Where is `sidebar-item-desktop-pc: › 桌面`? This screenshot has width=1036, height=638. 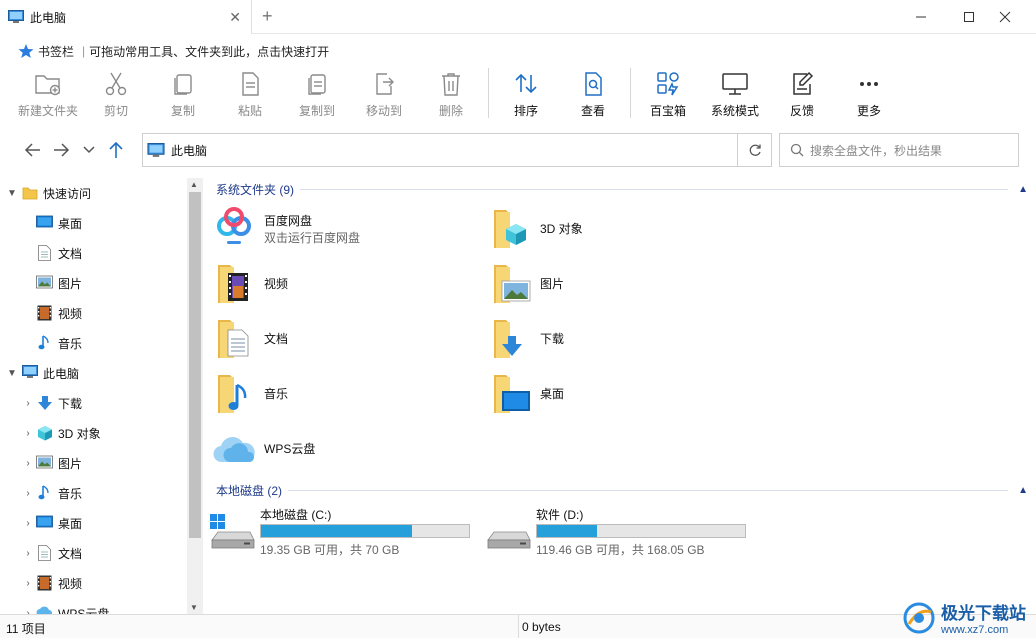
sidebar-item-desktop-pc: › 桌面 is located at coordinates (93, 523).